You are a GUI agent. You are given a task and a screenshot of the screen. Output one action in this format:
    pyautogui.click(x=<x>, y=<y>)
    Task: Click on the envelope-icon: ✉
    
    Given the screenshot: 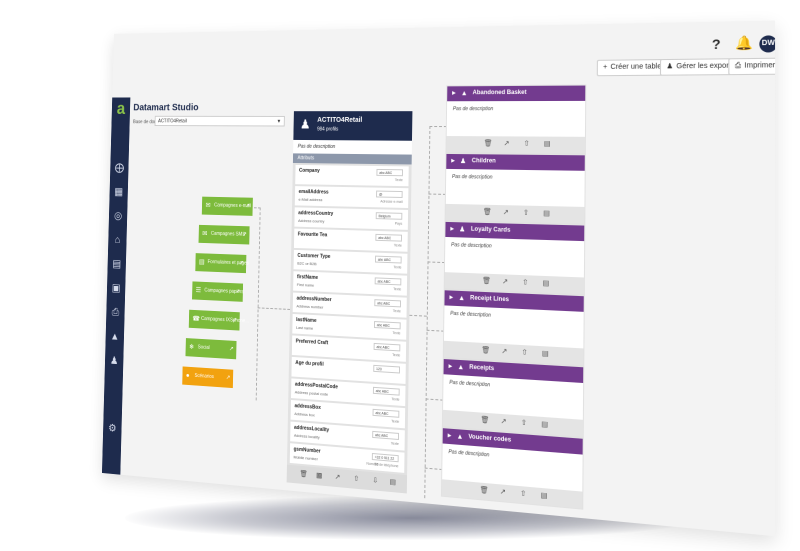 What is the action you would take?
    pyautogui.click(x=208, y=206)
    